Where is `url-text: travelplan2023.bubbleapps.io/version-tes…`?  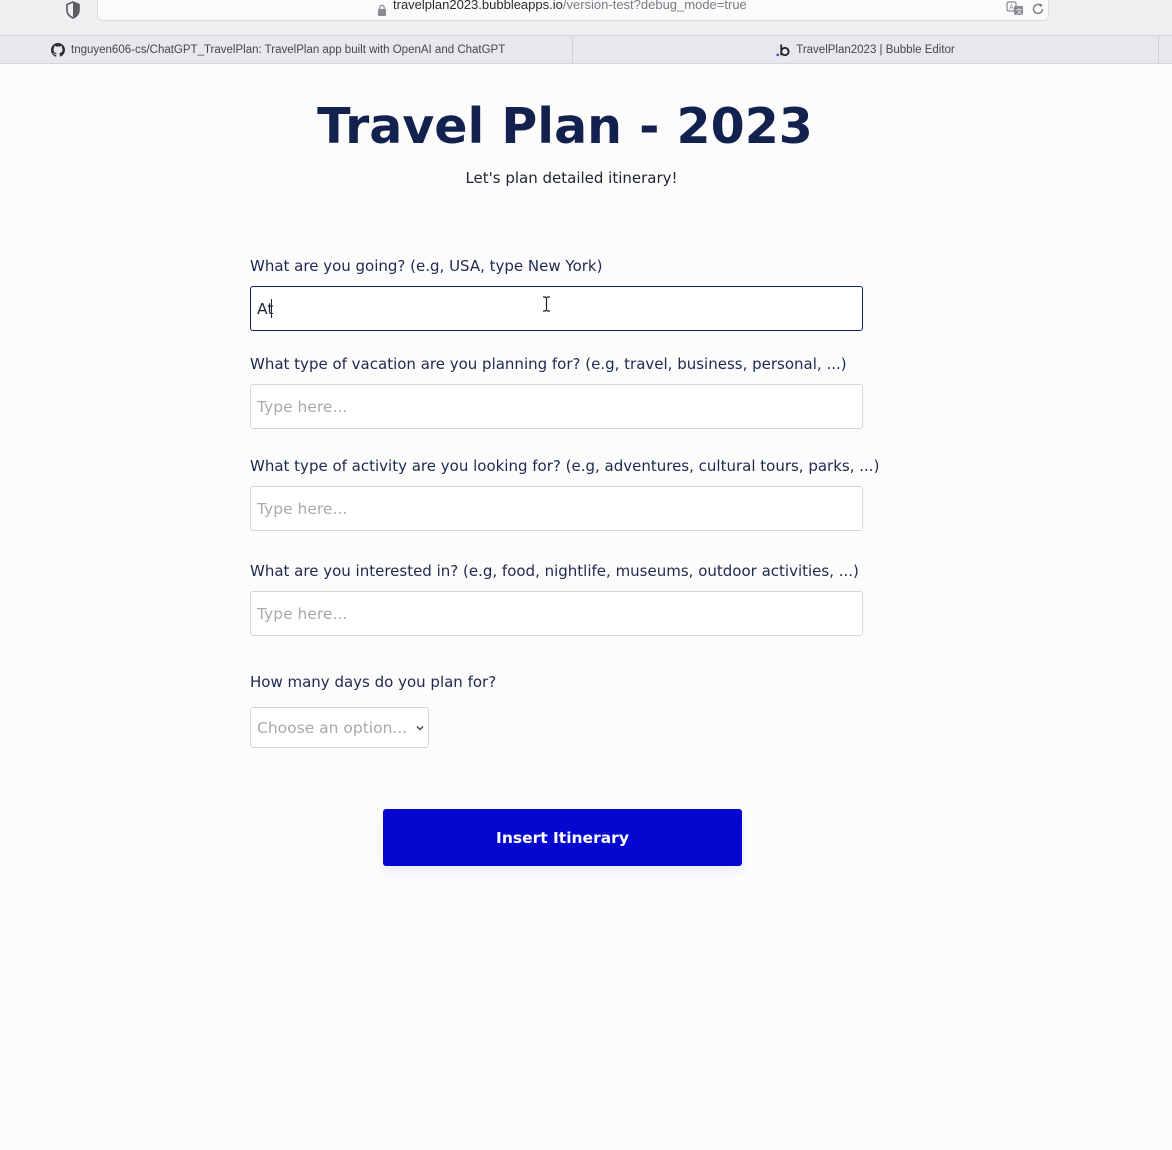
url-text: travelplan2023.bubbleapps.io/version-tes… is located at coordinates (570, 6).